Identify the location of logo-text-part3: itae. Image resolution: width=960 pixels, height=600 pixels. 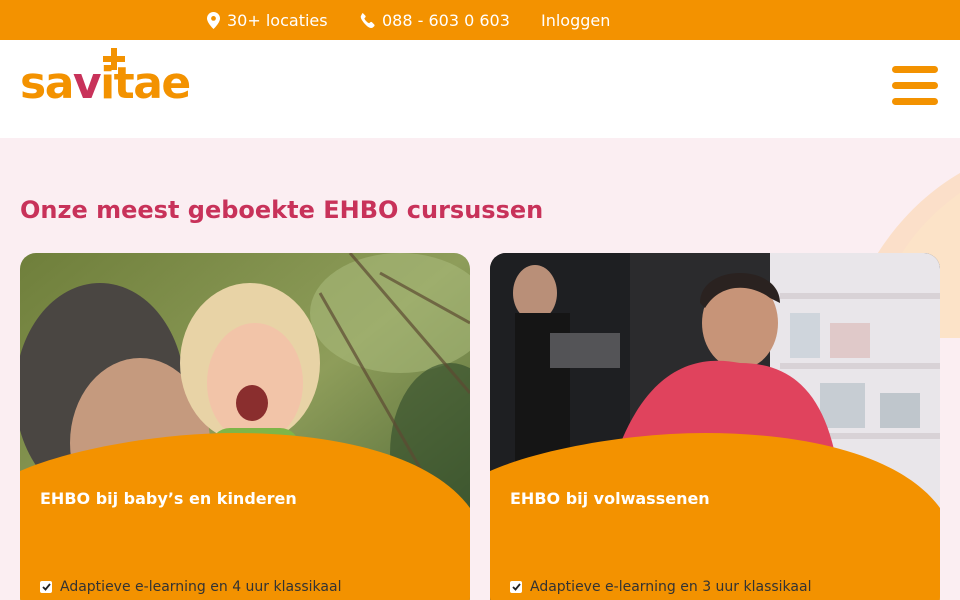
(145, 83).